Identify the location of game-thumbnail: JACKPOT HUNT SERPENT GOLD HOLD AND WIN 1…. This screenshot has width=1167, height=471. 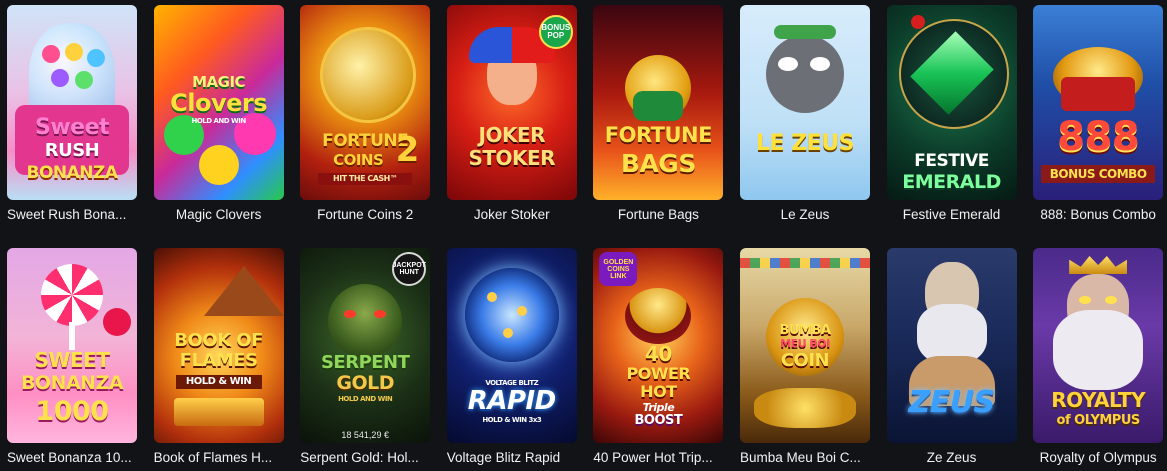
(365, 345).